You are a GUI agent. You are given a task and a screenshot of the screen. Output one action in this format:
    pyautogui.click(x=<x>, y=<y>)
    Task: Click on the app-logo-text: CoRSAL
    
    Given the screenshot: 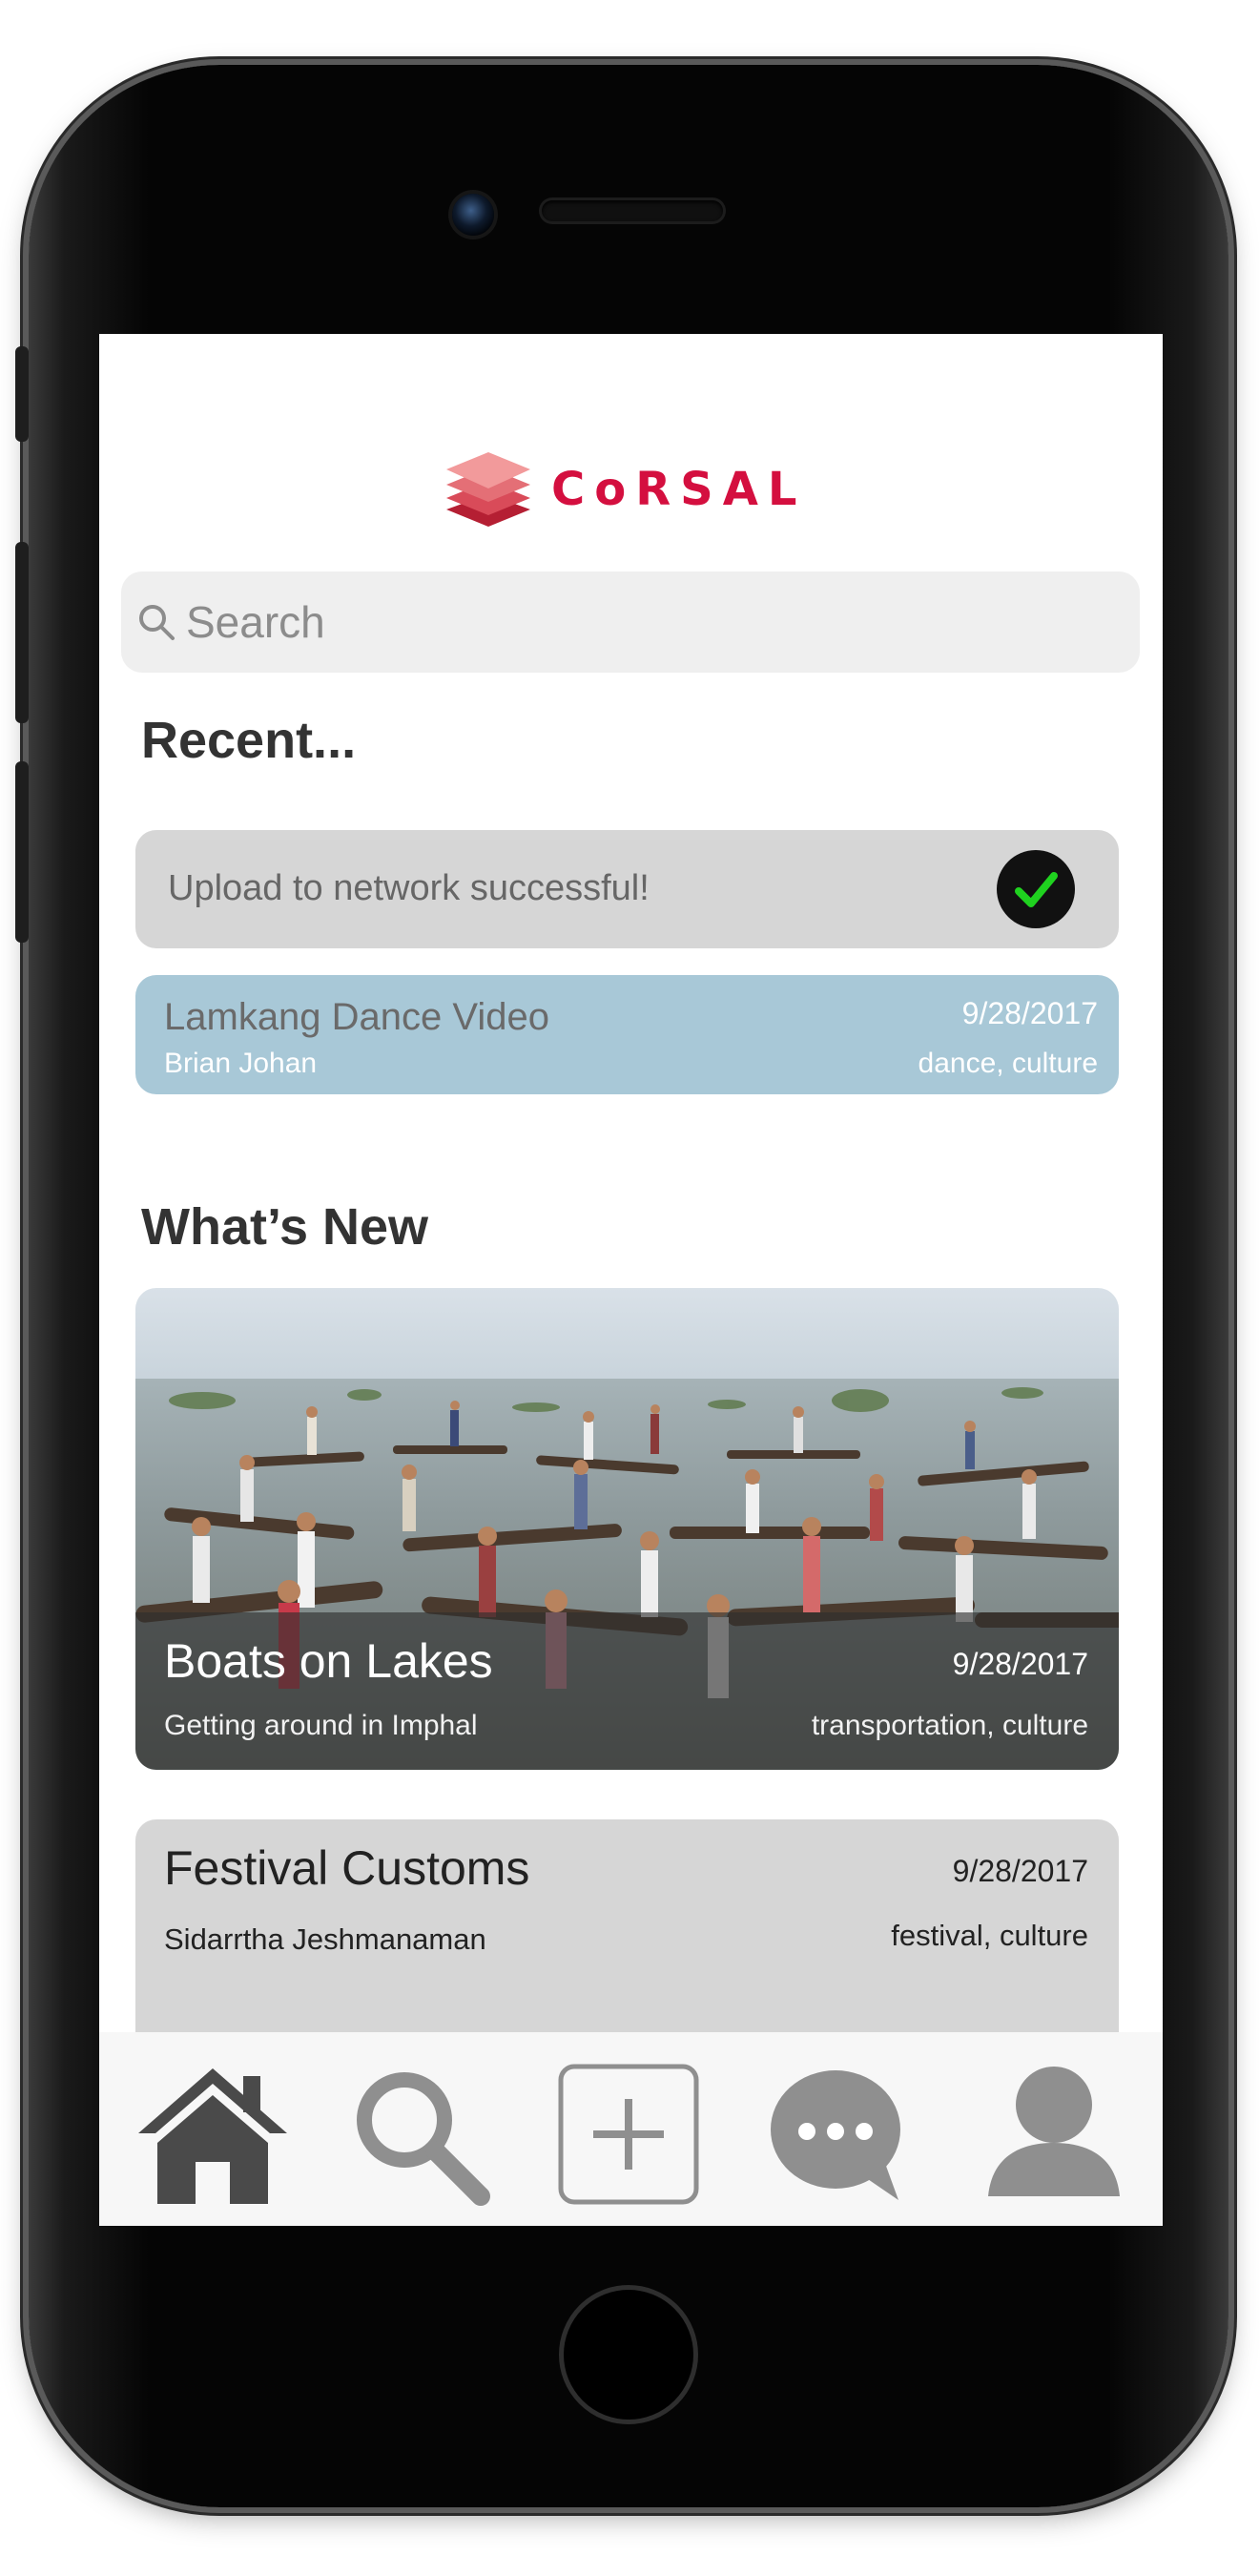 What is the action you would take?
    pyautogui.click(x=679, y=489)
    